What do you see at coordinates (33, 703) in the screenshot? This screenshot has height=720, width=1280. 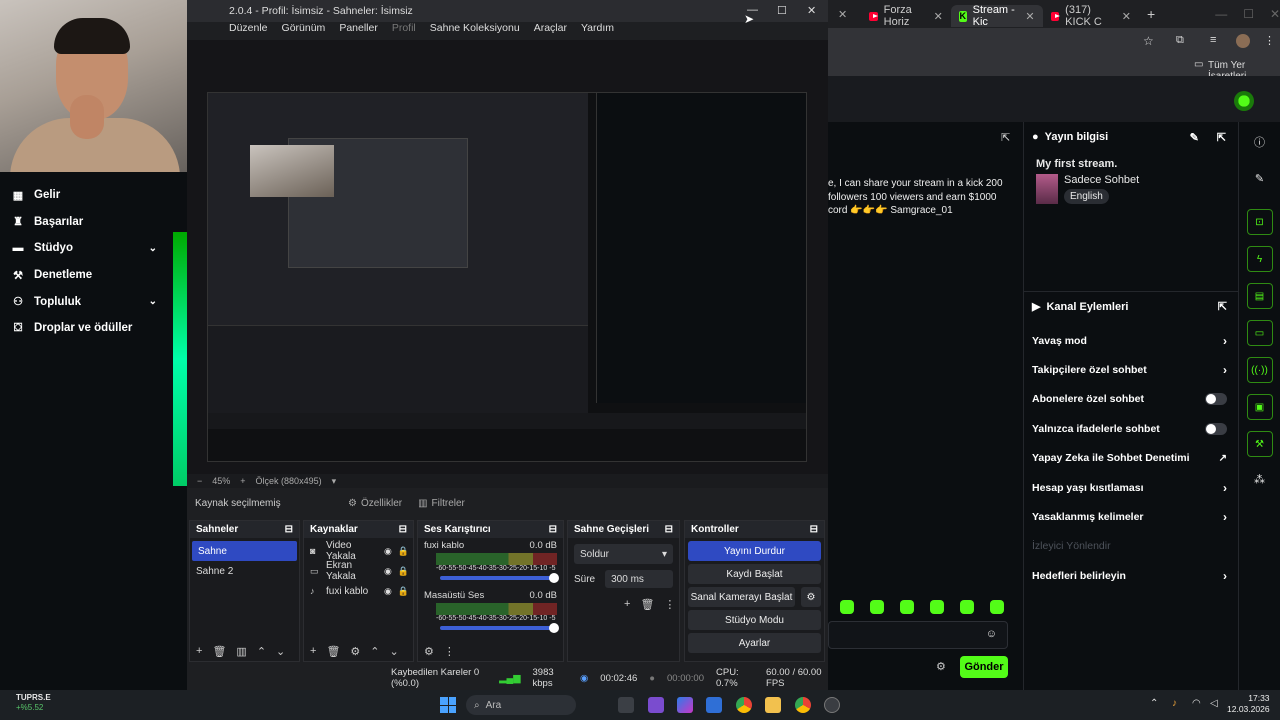 I see `stock-widget: TUPRS.E +%5.52` at bounding box center [33, 703].